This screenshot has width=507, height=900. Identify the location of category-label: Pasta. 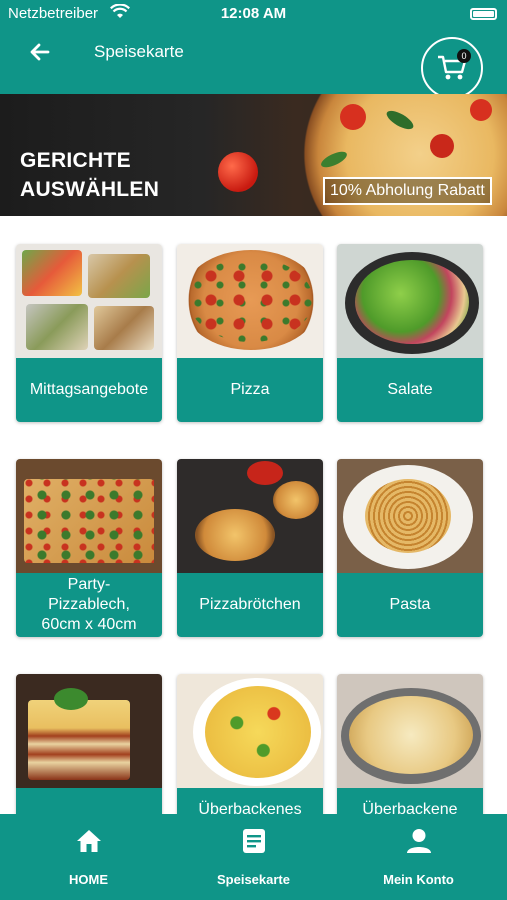
(410, 605).